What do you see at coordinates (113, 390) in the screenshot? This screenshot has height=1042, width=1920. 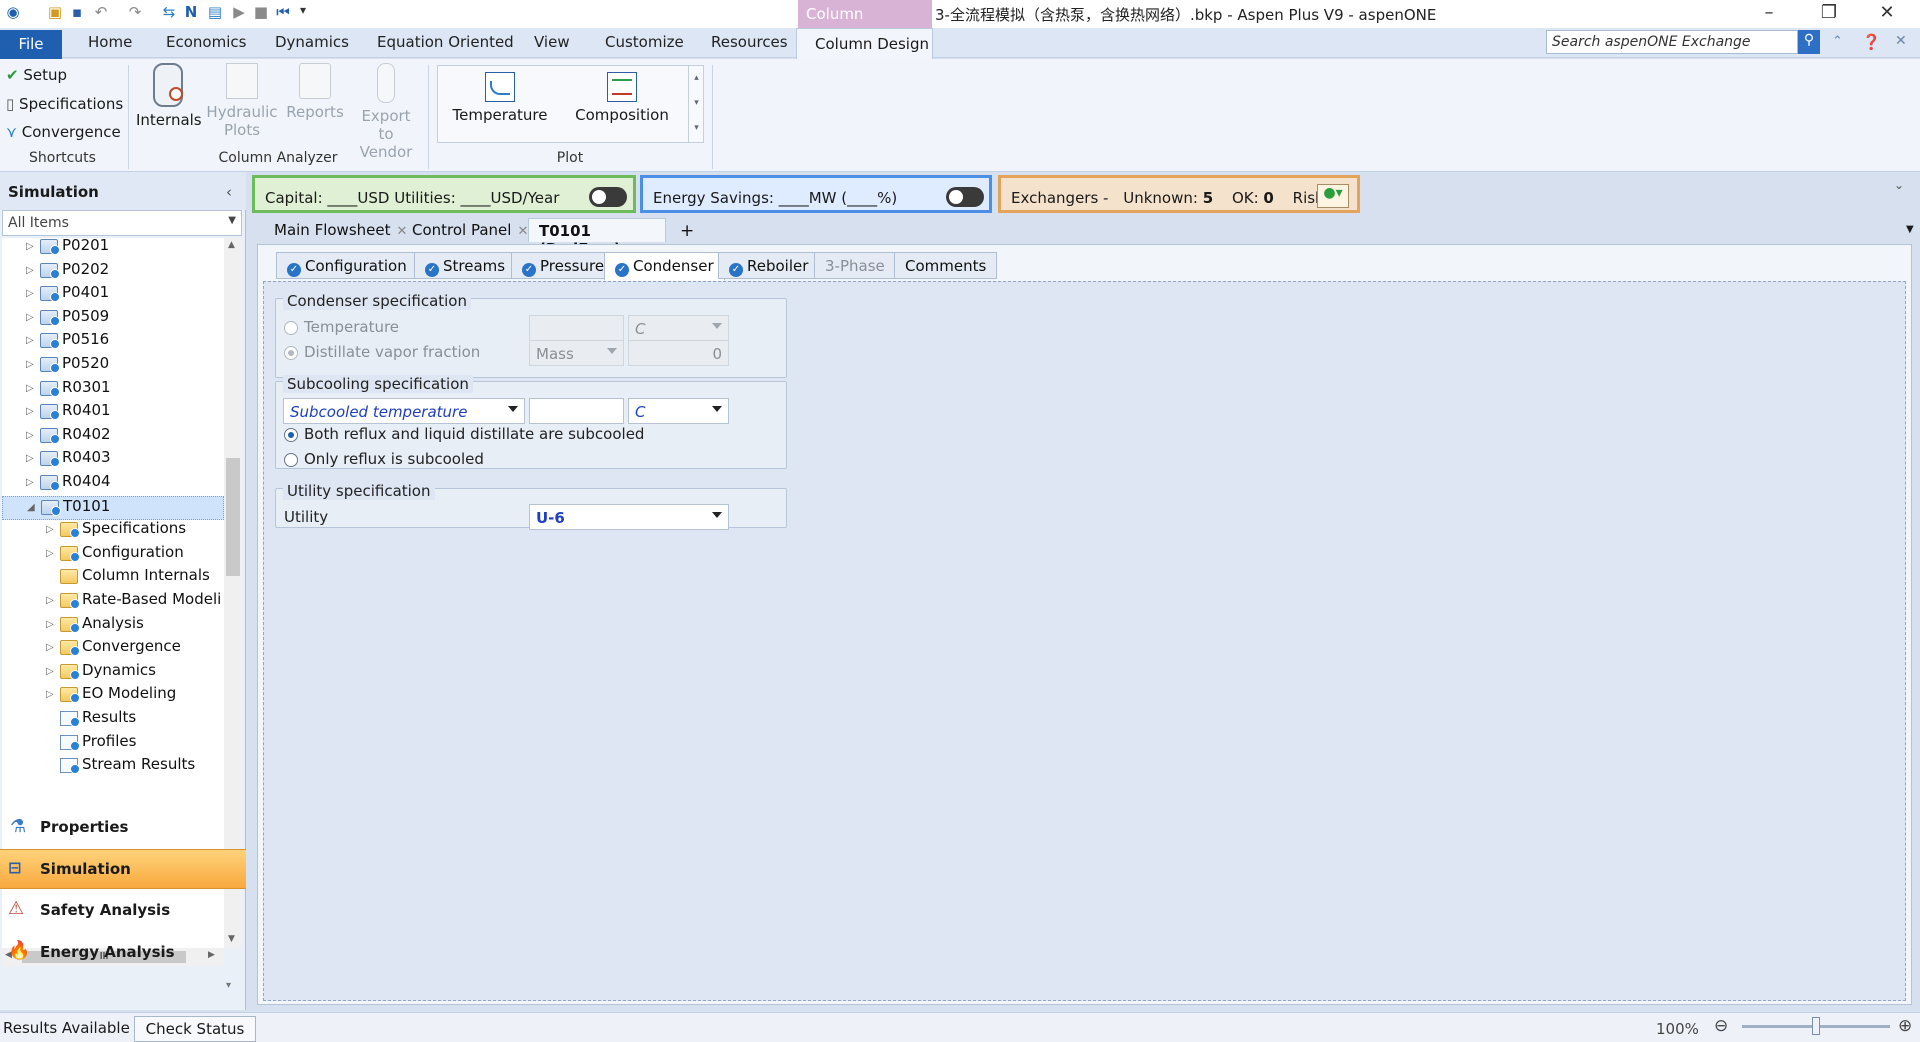 I see `tree-item-r0301: ▷ R0301` at bounding box center [113, 390].